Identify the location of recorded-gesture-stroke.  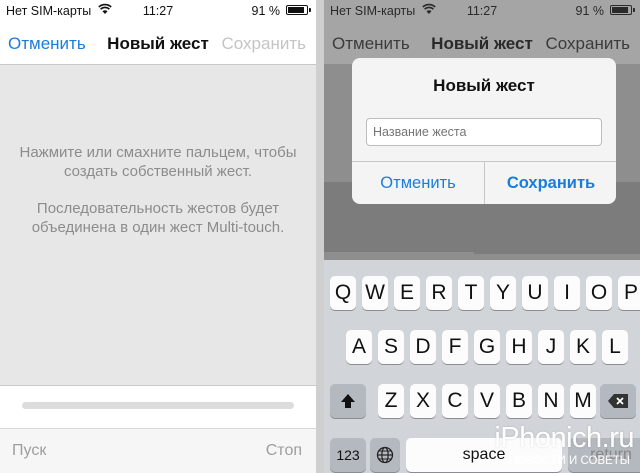
(557, 243).